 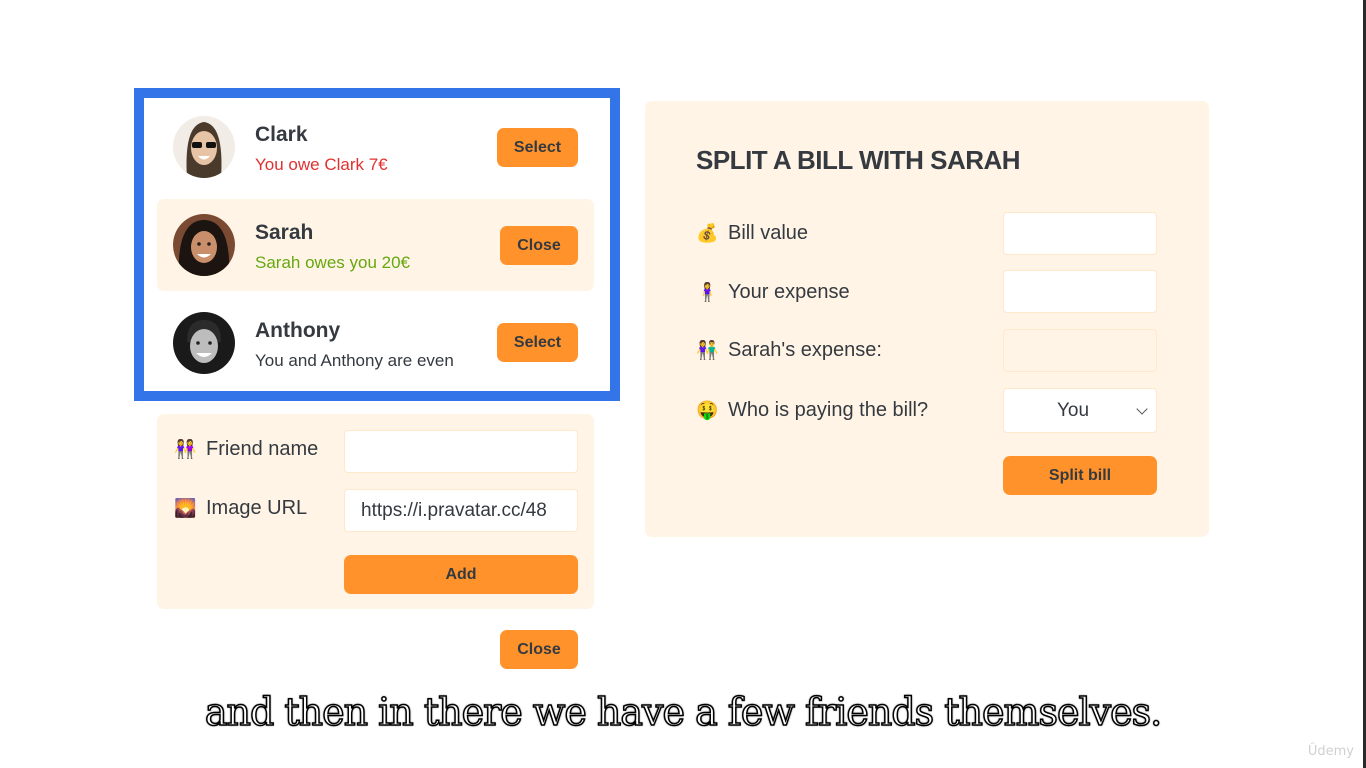 I want to click on split-bill-button: Split bill, so click(x=1080, y=475).